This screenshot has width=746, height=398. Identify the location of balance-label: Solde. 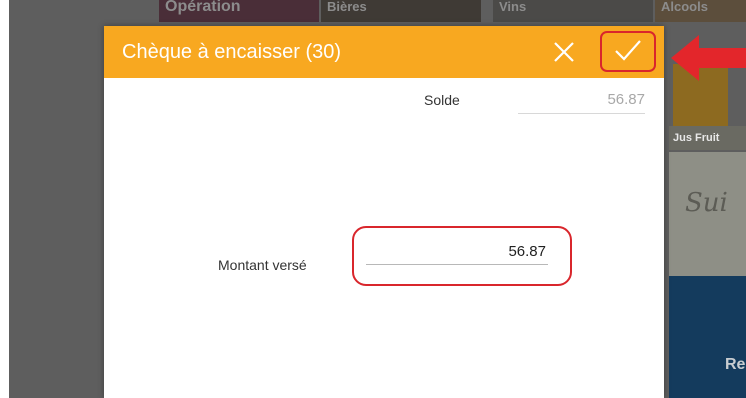
(442, 100).